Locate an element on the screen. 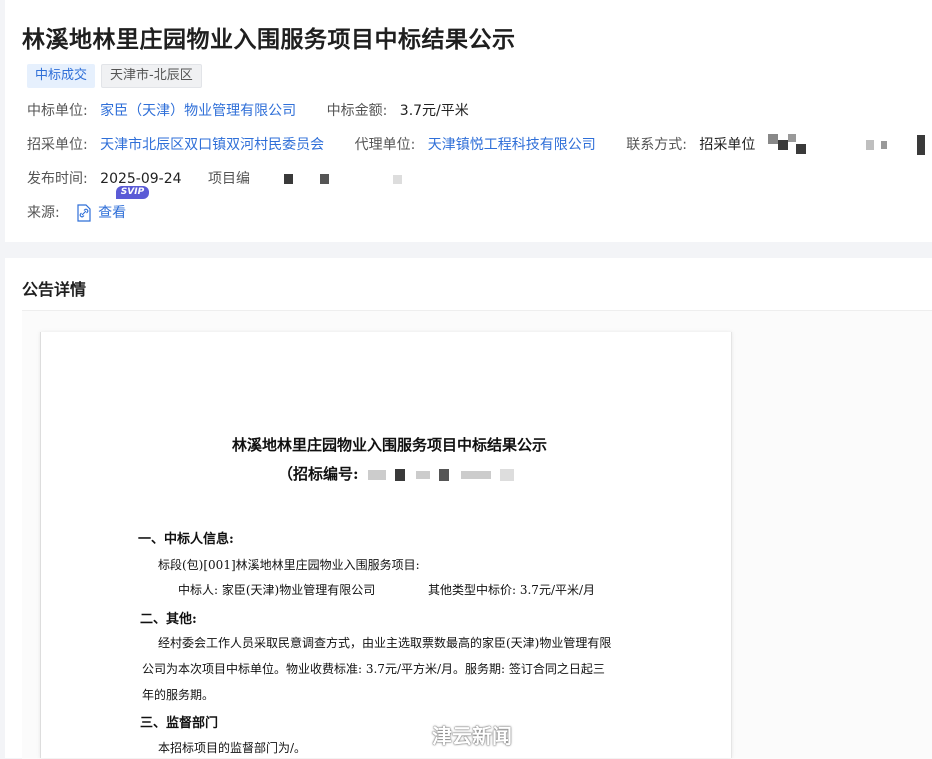 The height and width of the screenshot is (759, 932). doc-section-3: 三、监督部门 is located at coordinates (179, 723).